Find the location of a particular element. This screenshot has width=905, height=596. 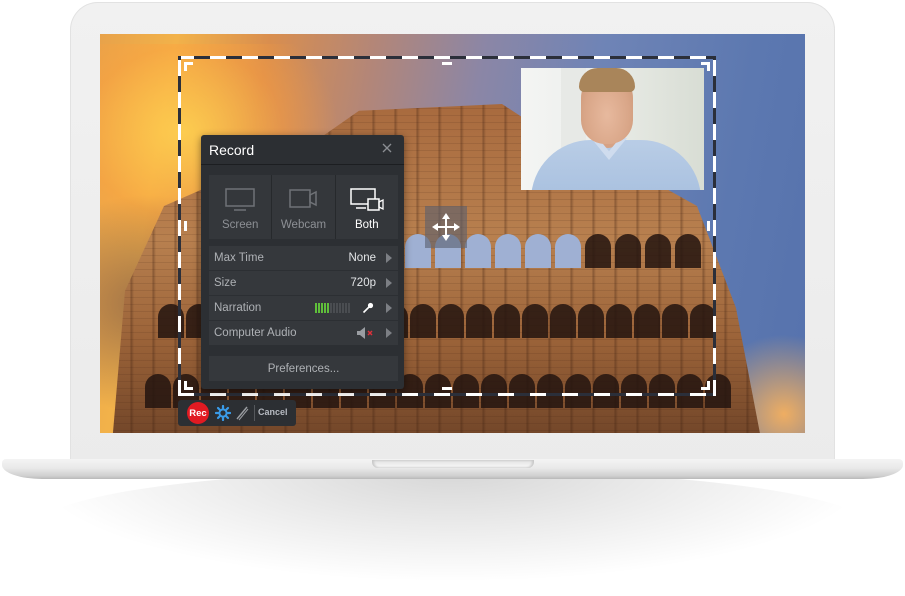

mode-label: Screen is located at coordinates (240, 225).